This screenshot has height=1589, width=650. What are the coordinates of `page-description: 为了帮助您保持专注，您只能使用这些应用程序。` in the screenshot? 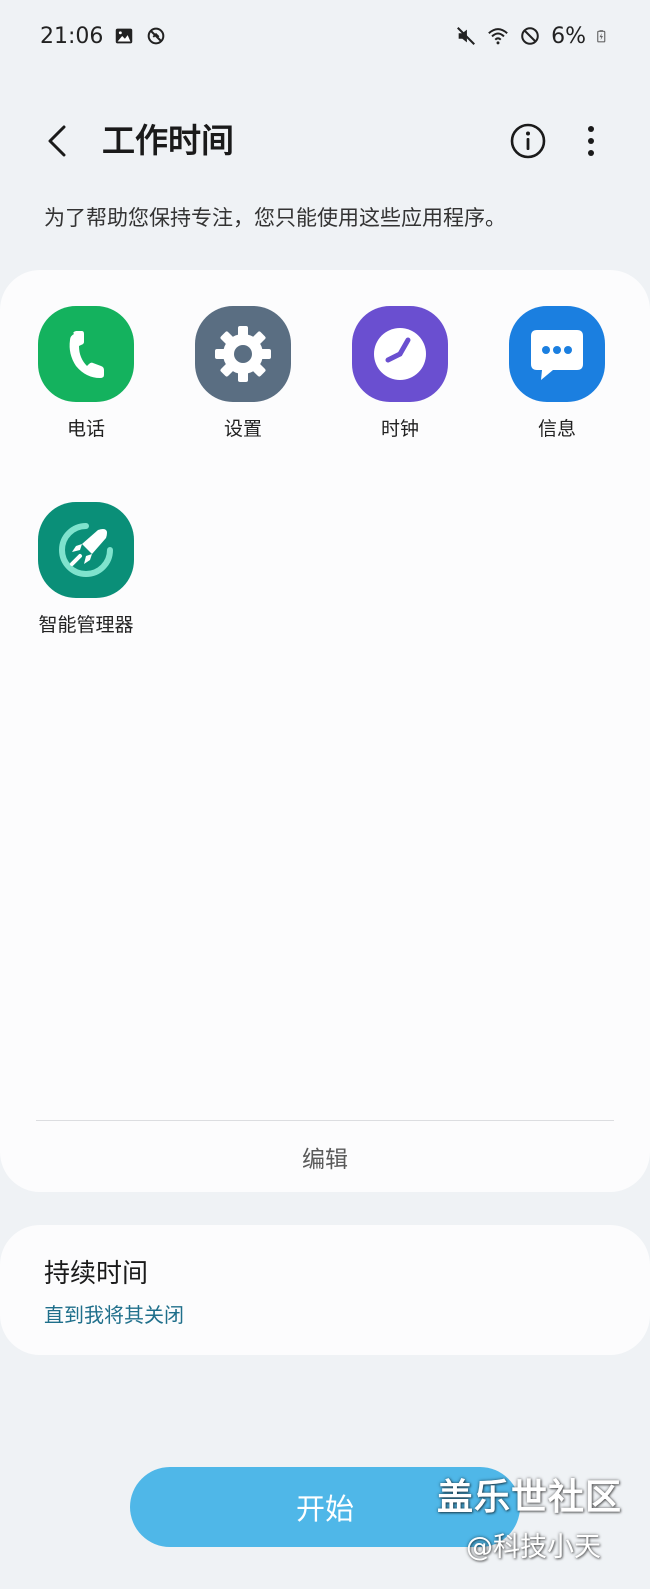 It's located at (275, 218).